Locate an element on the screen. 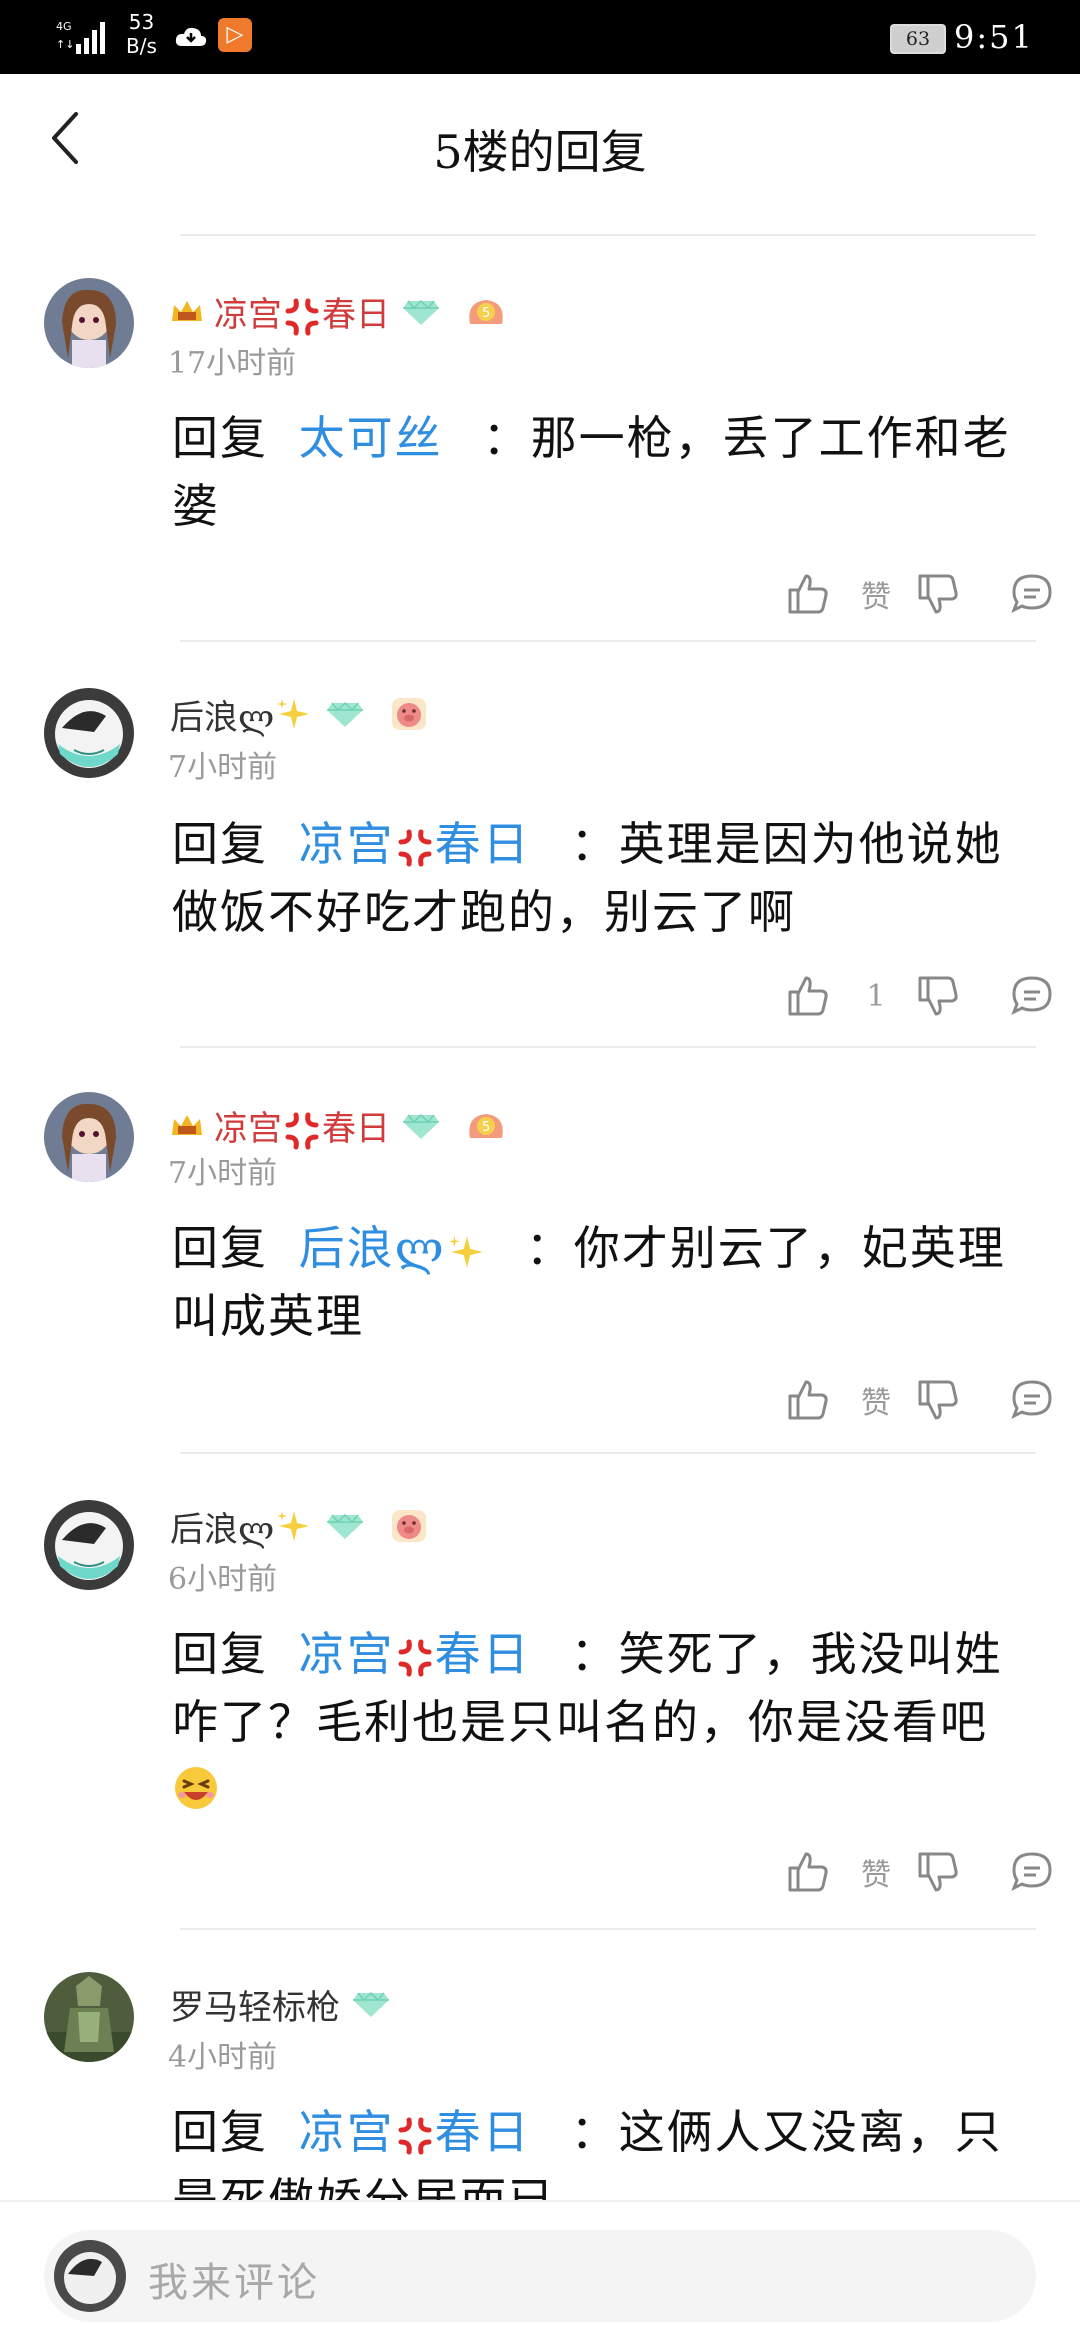  comment-bar: 我来评论 is located at coordinates (540, 2271).